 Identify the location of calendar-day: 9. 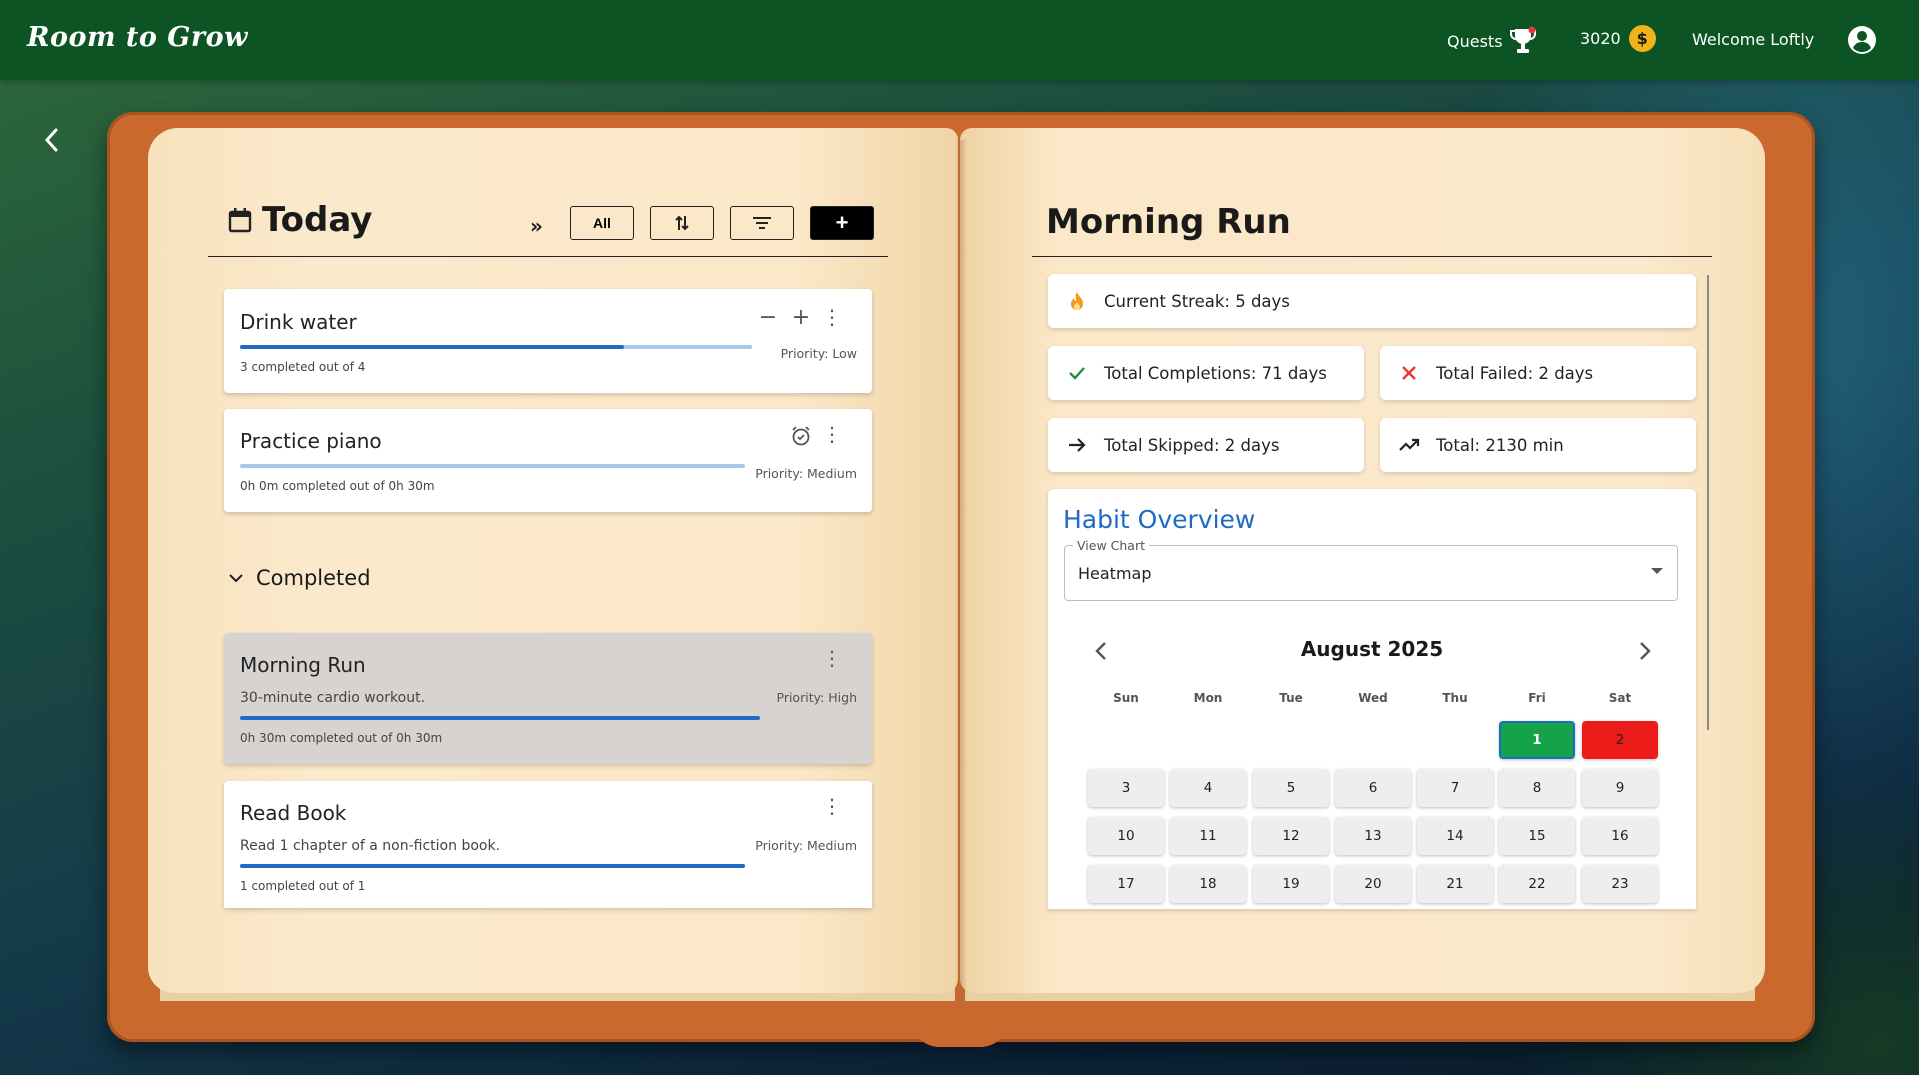
(1620, 788).